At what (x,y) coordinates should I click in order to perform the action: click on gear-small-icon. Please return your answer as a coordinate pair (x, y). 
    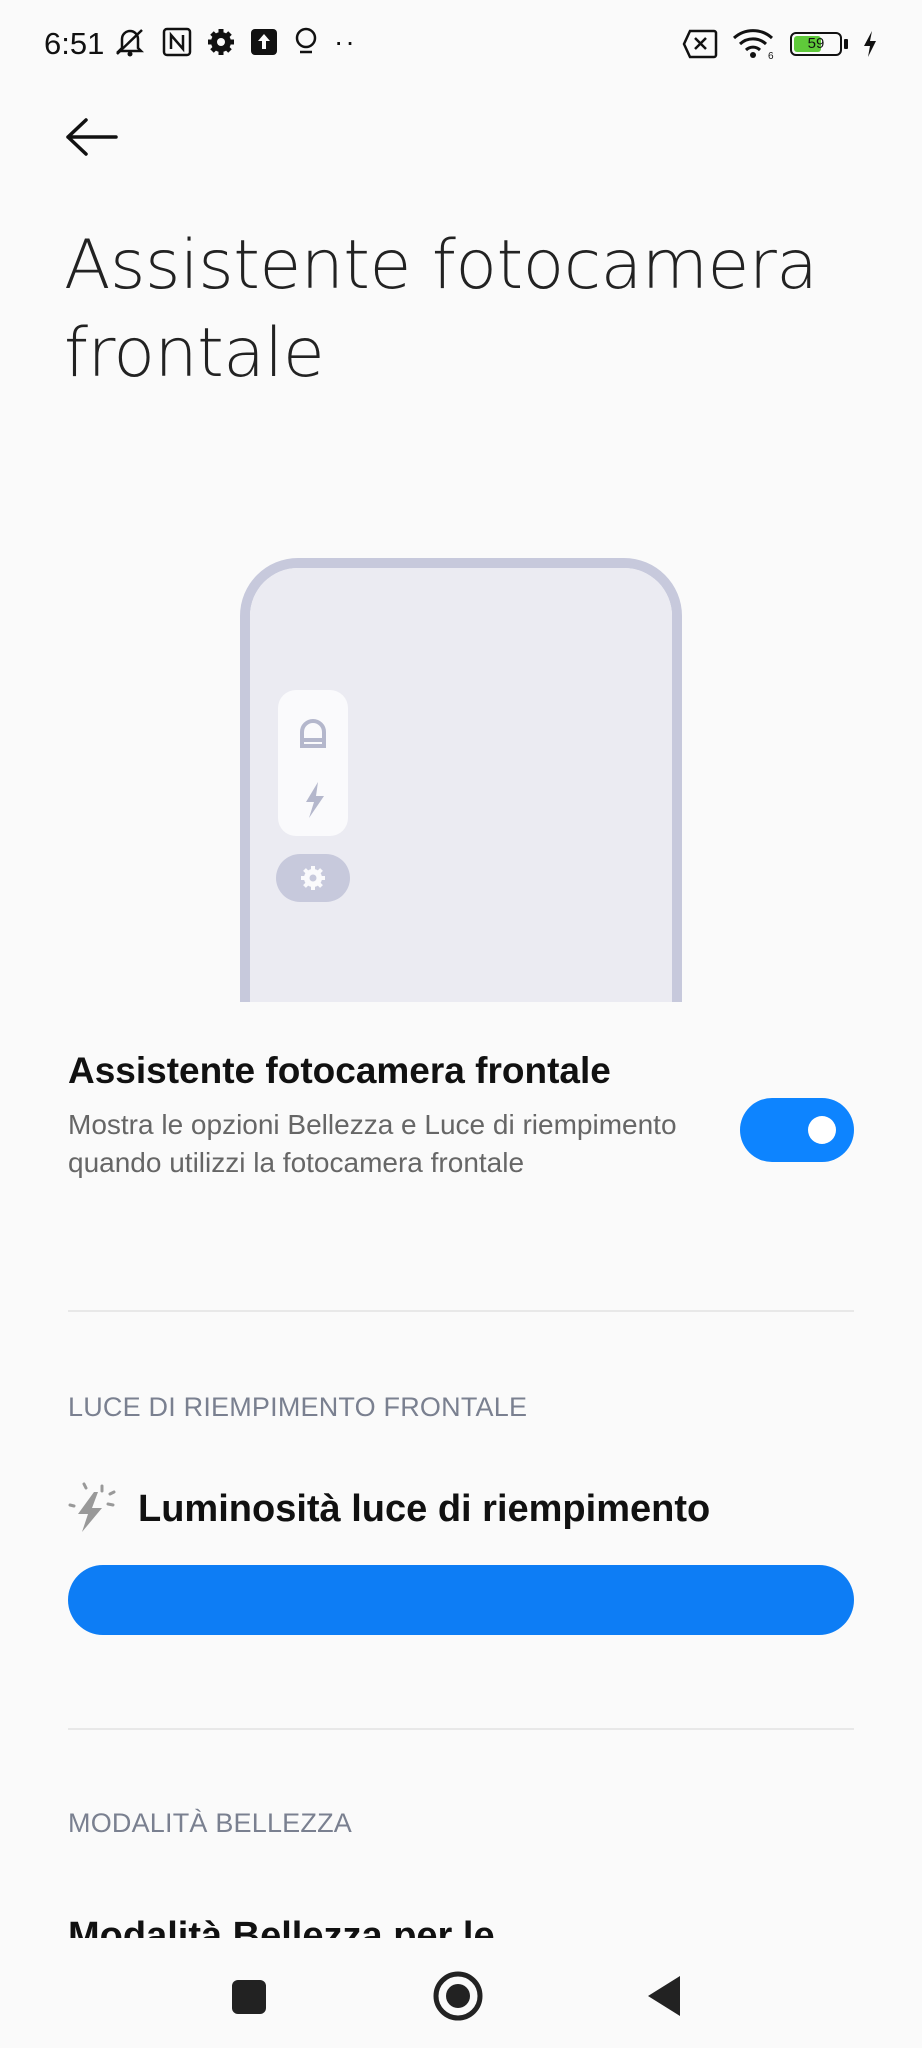
    Looking at the image, I should click on (313, 878).